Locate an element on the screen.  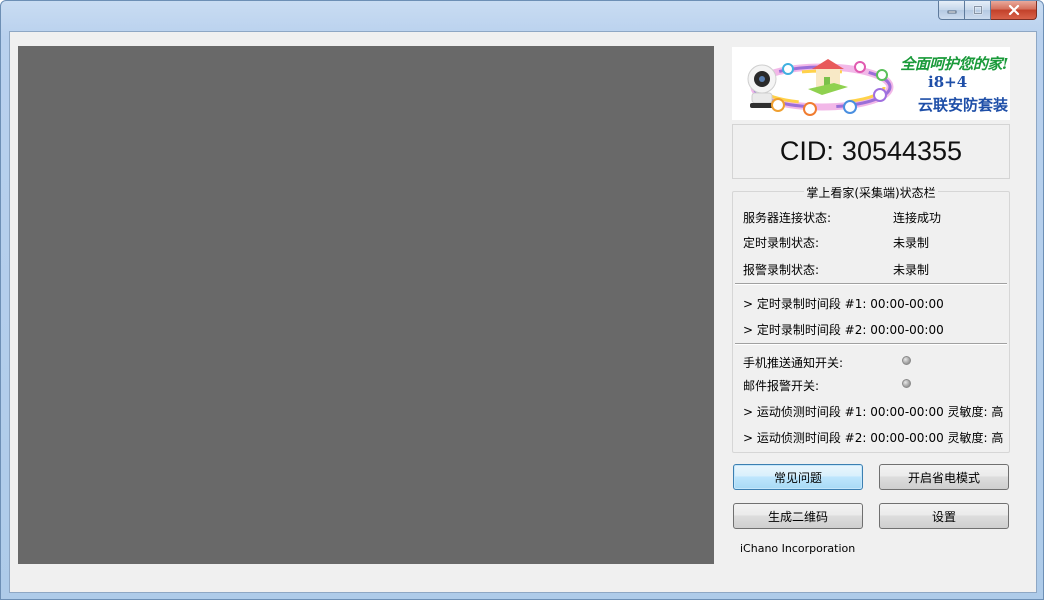
faq-button: 常见问题 is located at coordinates (798, 477).